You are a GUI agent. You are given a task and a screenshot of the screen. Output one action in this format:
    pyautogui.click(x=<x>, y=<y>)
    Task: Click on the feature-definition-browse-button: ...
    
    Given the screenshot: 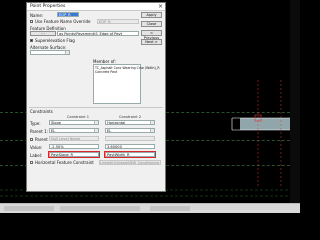 What is the action you would take?
    pyautogui.click(x=43, y=33)
    